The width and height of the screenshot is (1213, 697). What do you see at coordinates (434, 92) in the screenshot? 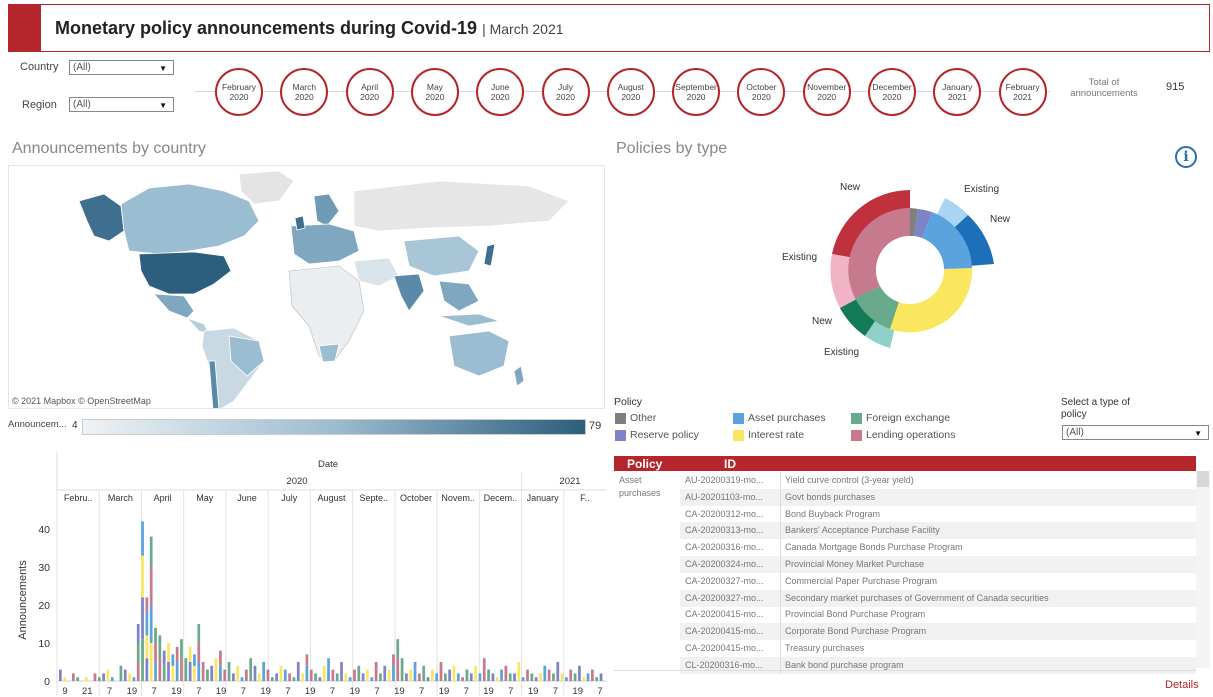
I see `month-button: May 2020` at bounding box center [434, 92].